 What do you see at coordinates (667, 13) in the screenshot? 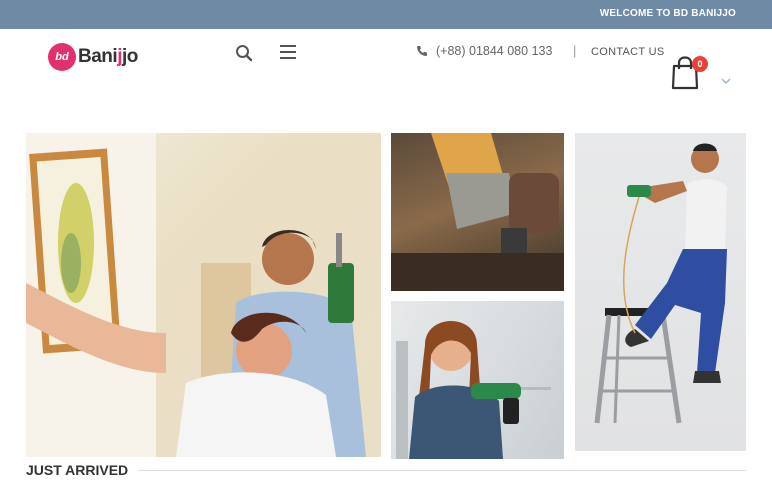
I see `welcome-text: WELCOME TO BD BANIJJO` at bounding box center [667, 13].